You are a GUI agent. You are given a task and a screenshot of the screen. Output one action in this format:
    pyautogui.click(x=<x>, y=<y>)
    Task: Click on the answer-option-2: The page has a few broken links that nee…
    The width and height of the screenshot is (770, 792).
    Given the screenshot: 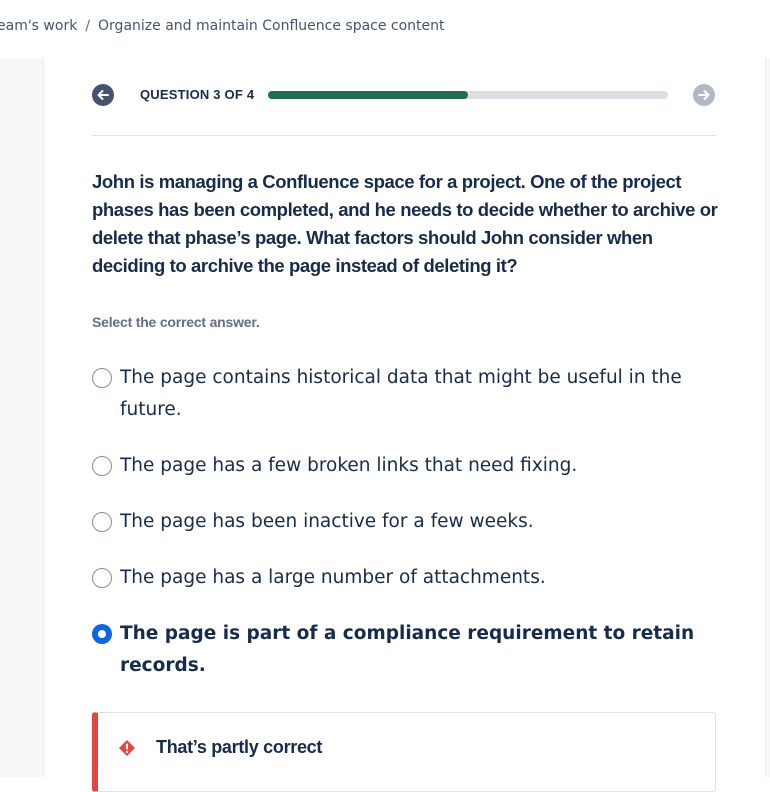 What is the action you would take?
    pyautogui.click(x=407, y=466)
    